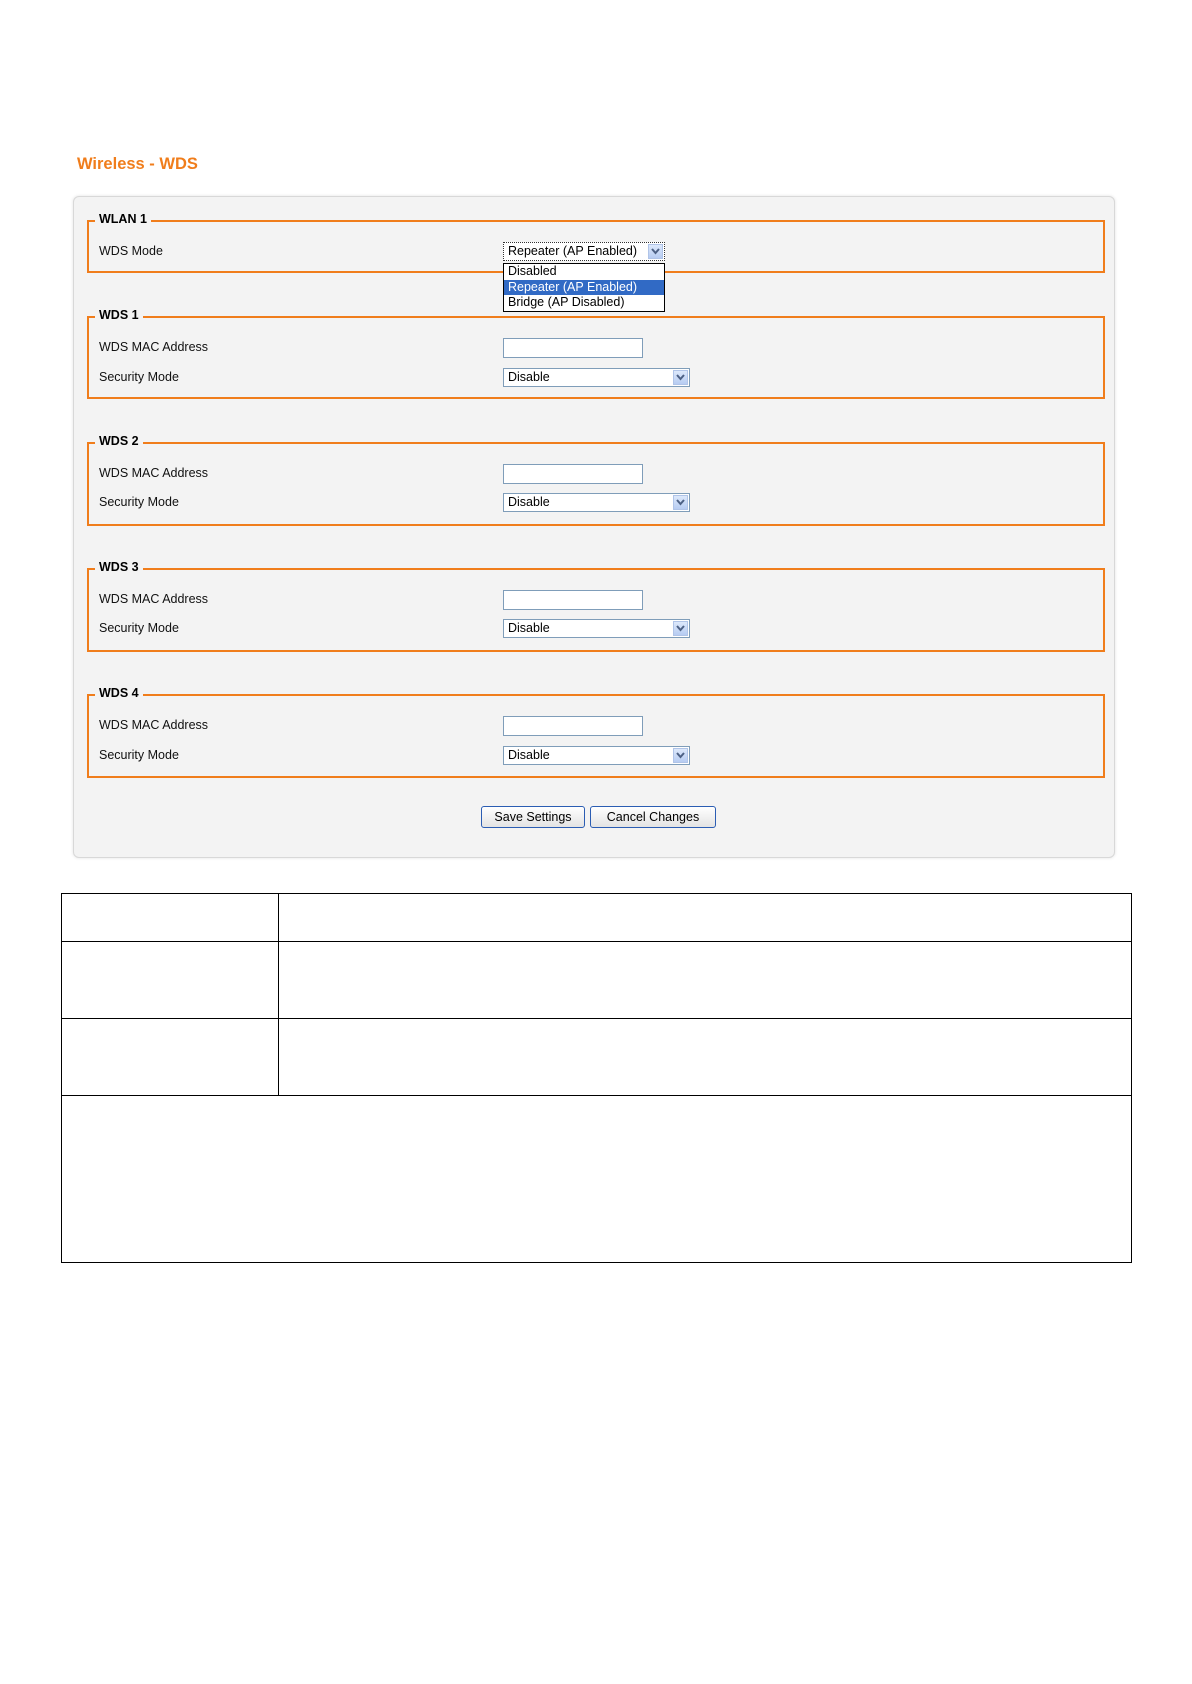 This screenshot has height=1684, width=1192. What do you see at coordinates (123, 219) in the screenshot?
I see `wlan1-legend: WLAN 1` at bounding box center [123, 219].